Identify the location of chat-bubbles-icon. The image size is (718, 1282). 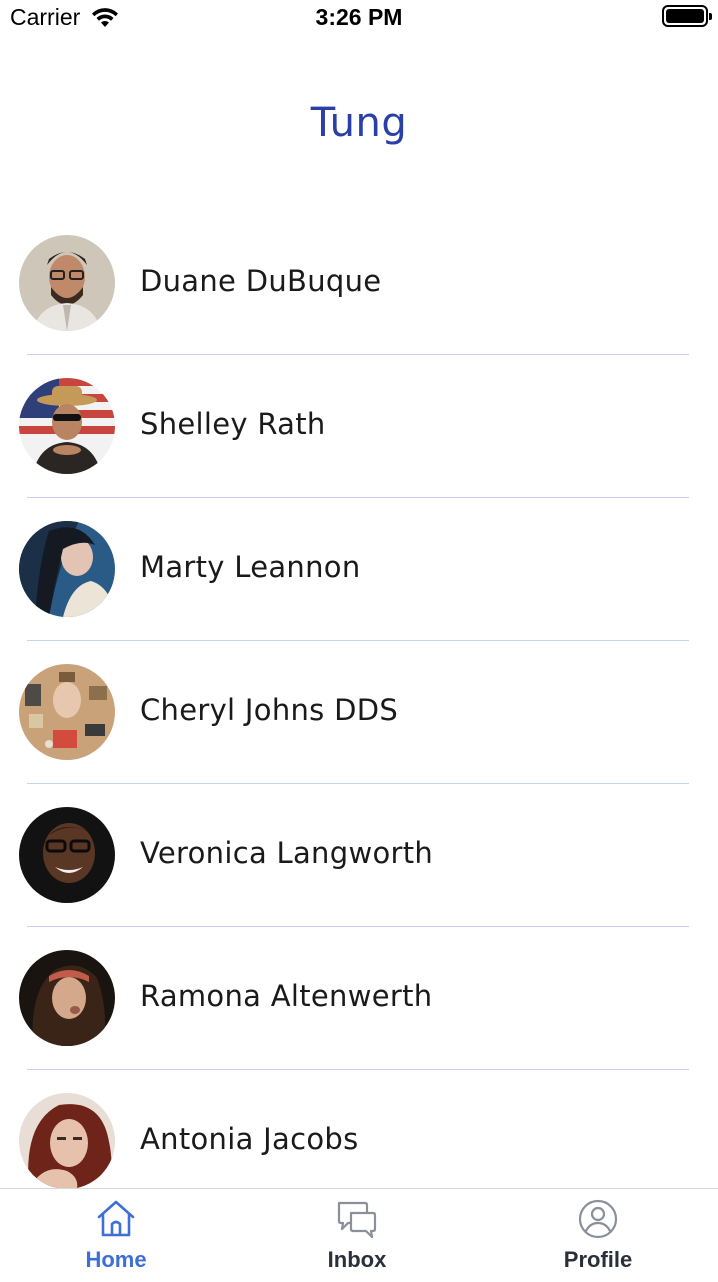
(357, 1220).